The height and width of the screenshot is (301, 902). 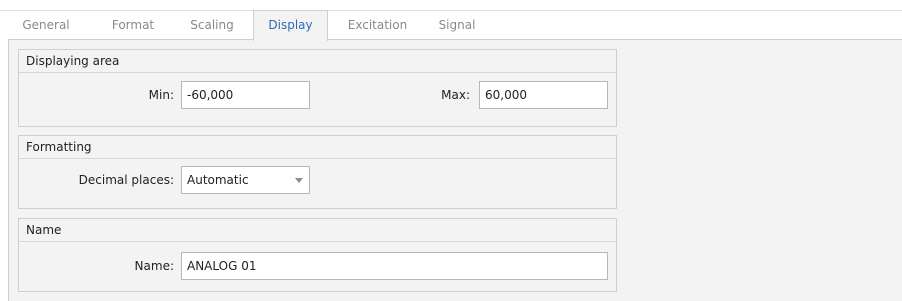 I want to click on min-label: Min:, so click(x=161, y=95).